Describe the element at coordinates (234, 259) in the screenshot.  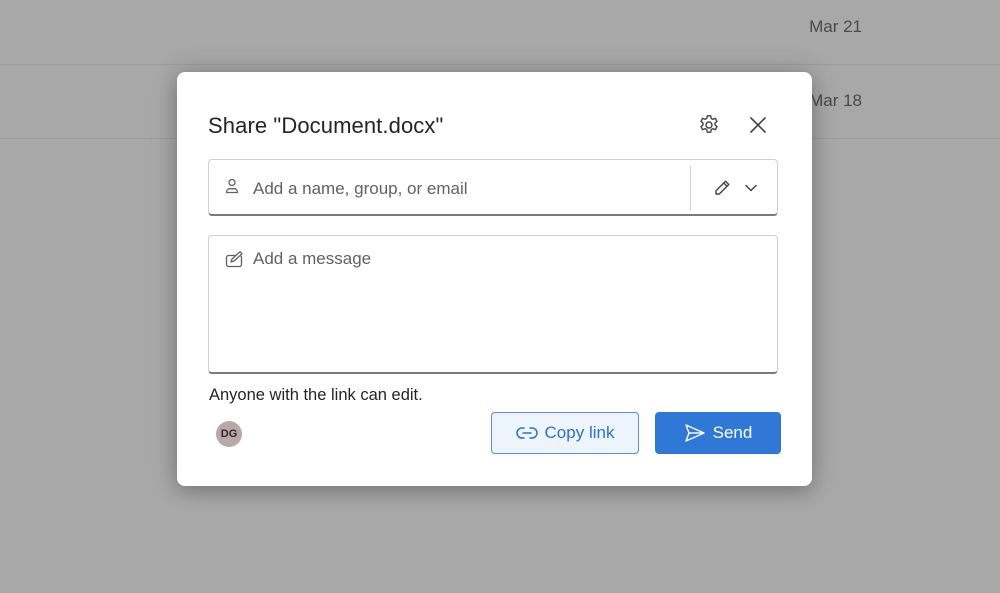
I see `compose-icon` at that location.